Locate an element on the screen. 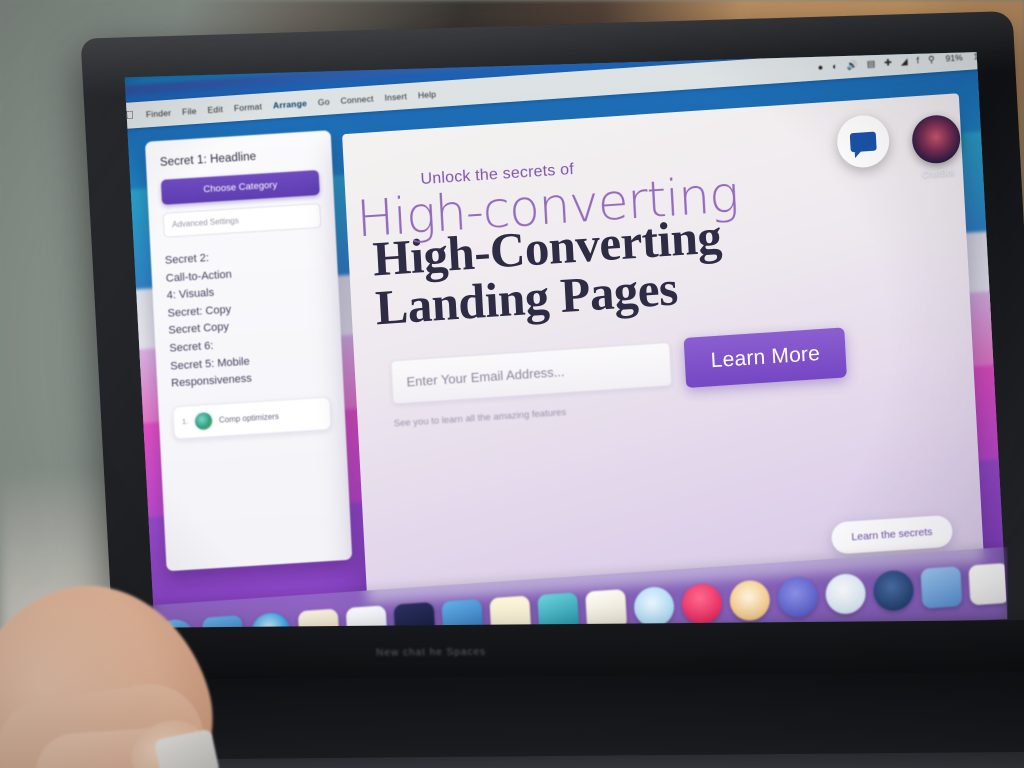 This screenshot has width=1024, height=768. chat-bubble-glyph is located at coordinates (863, 141).